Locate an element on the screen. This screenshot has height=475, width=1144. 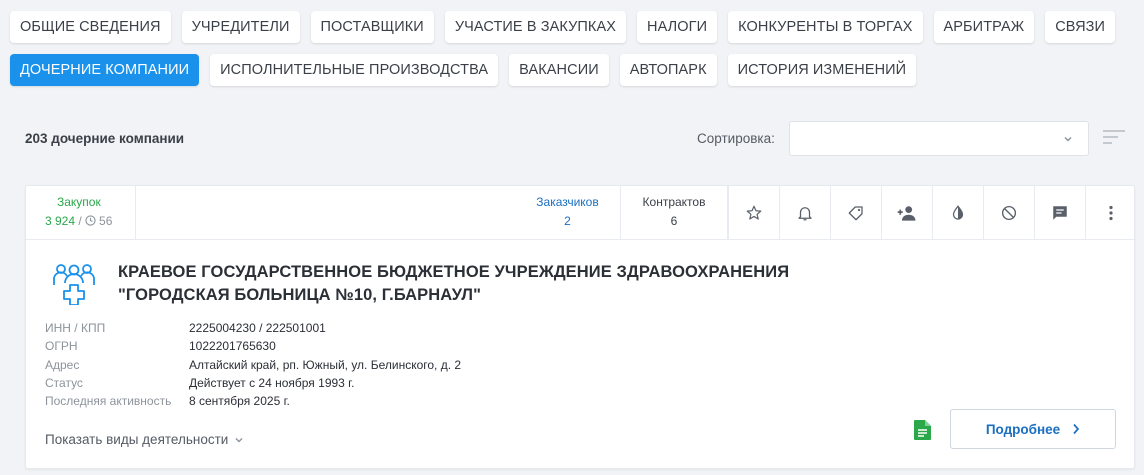
detail-label: ОГРН is located at coordinates (61, 346).